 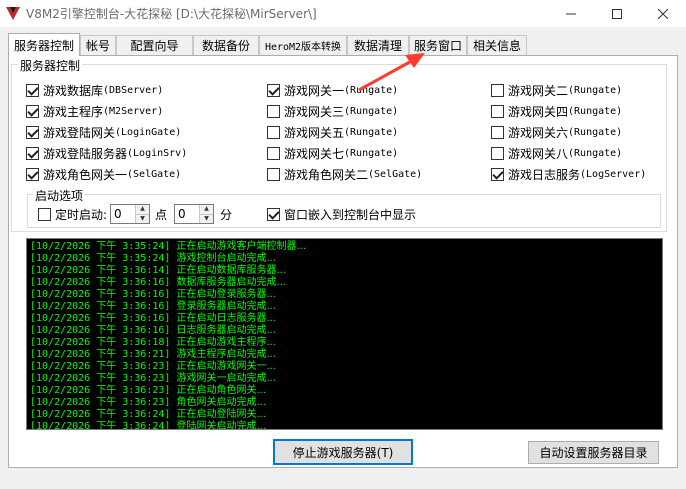 What do you see at coordinates (94, 111) in the screenshot?
I see `checkbox-m2server: 游戏主程序 (M2Server)` at bounding box center [94, 111].